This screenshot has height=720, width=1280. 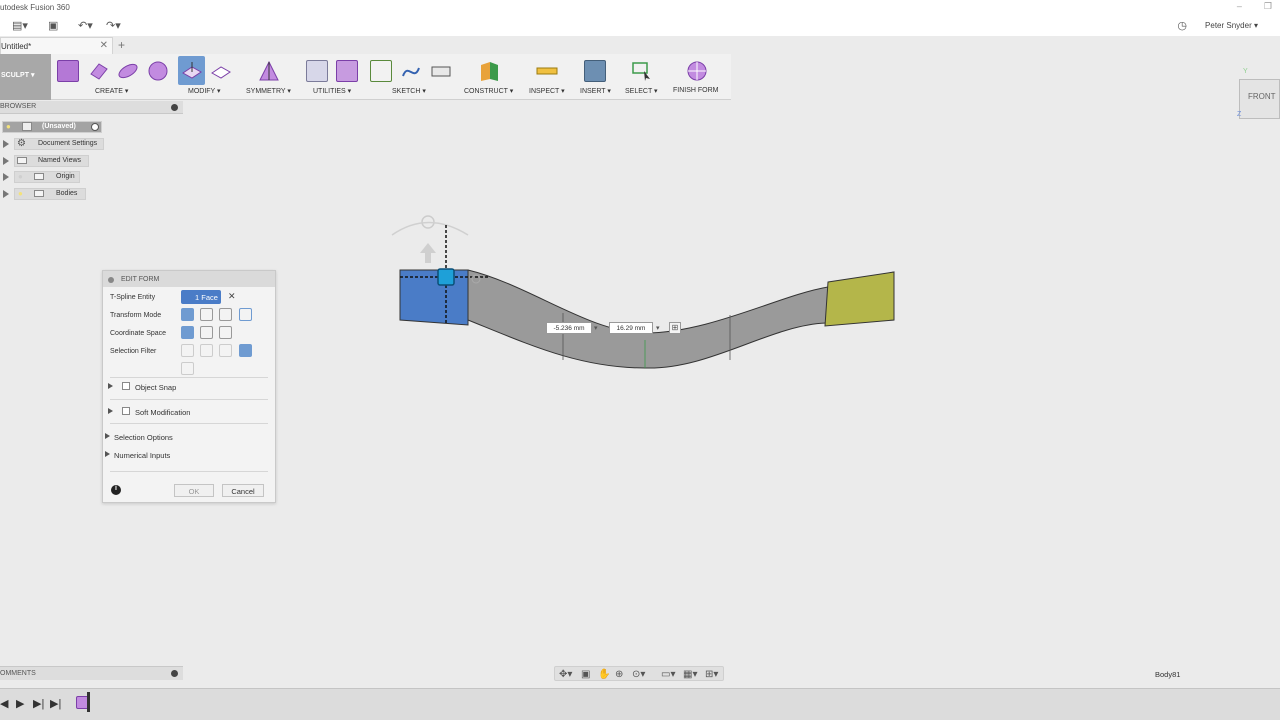 What do you see at coordinates (268, 91) in the screenshot?
I see `symmetry-menu: SYMMETRY ▾` at bounding box center [268, 91].